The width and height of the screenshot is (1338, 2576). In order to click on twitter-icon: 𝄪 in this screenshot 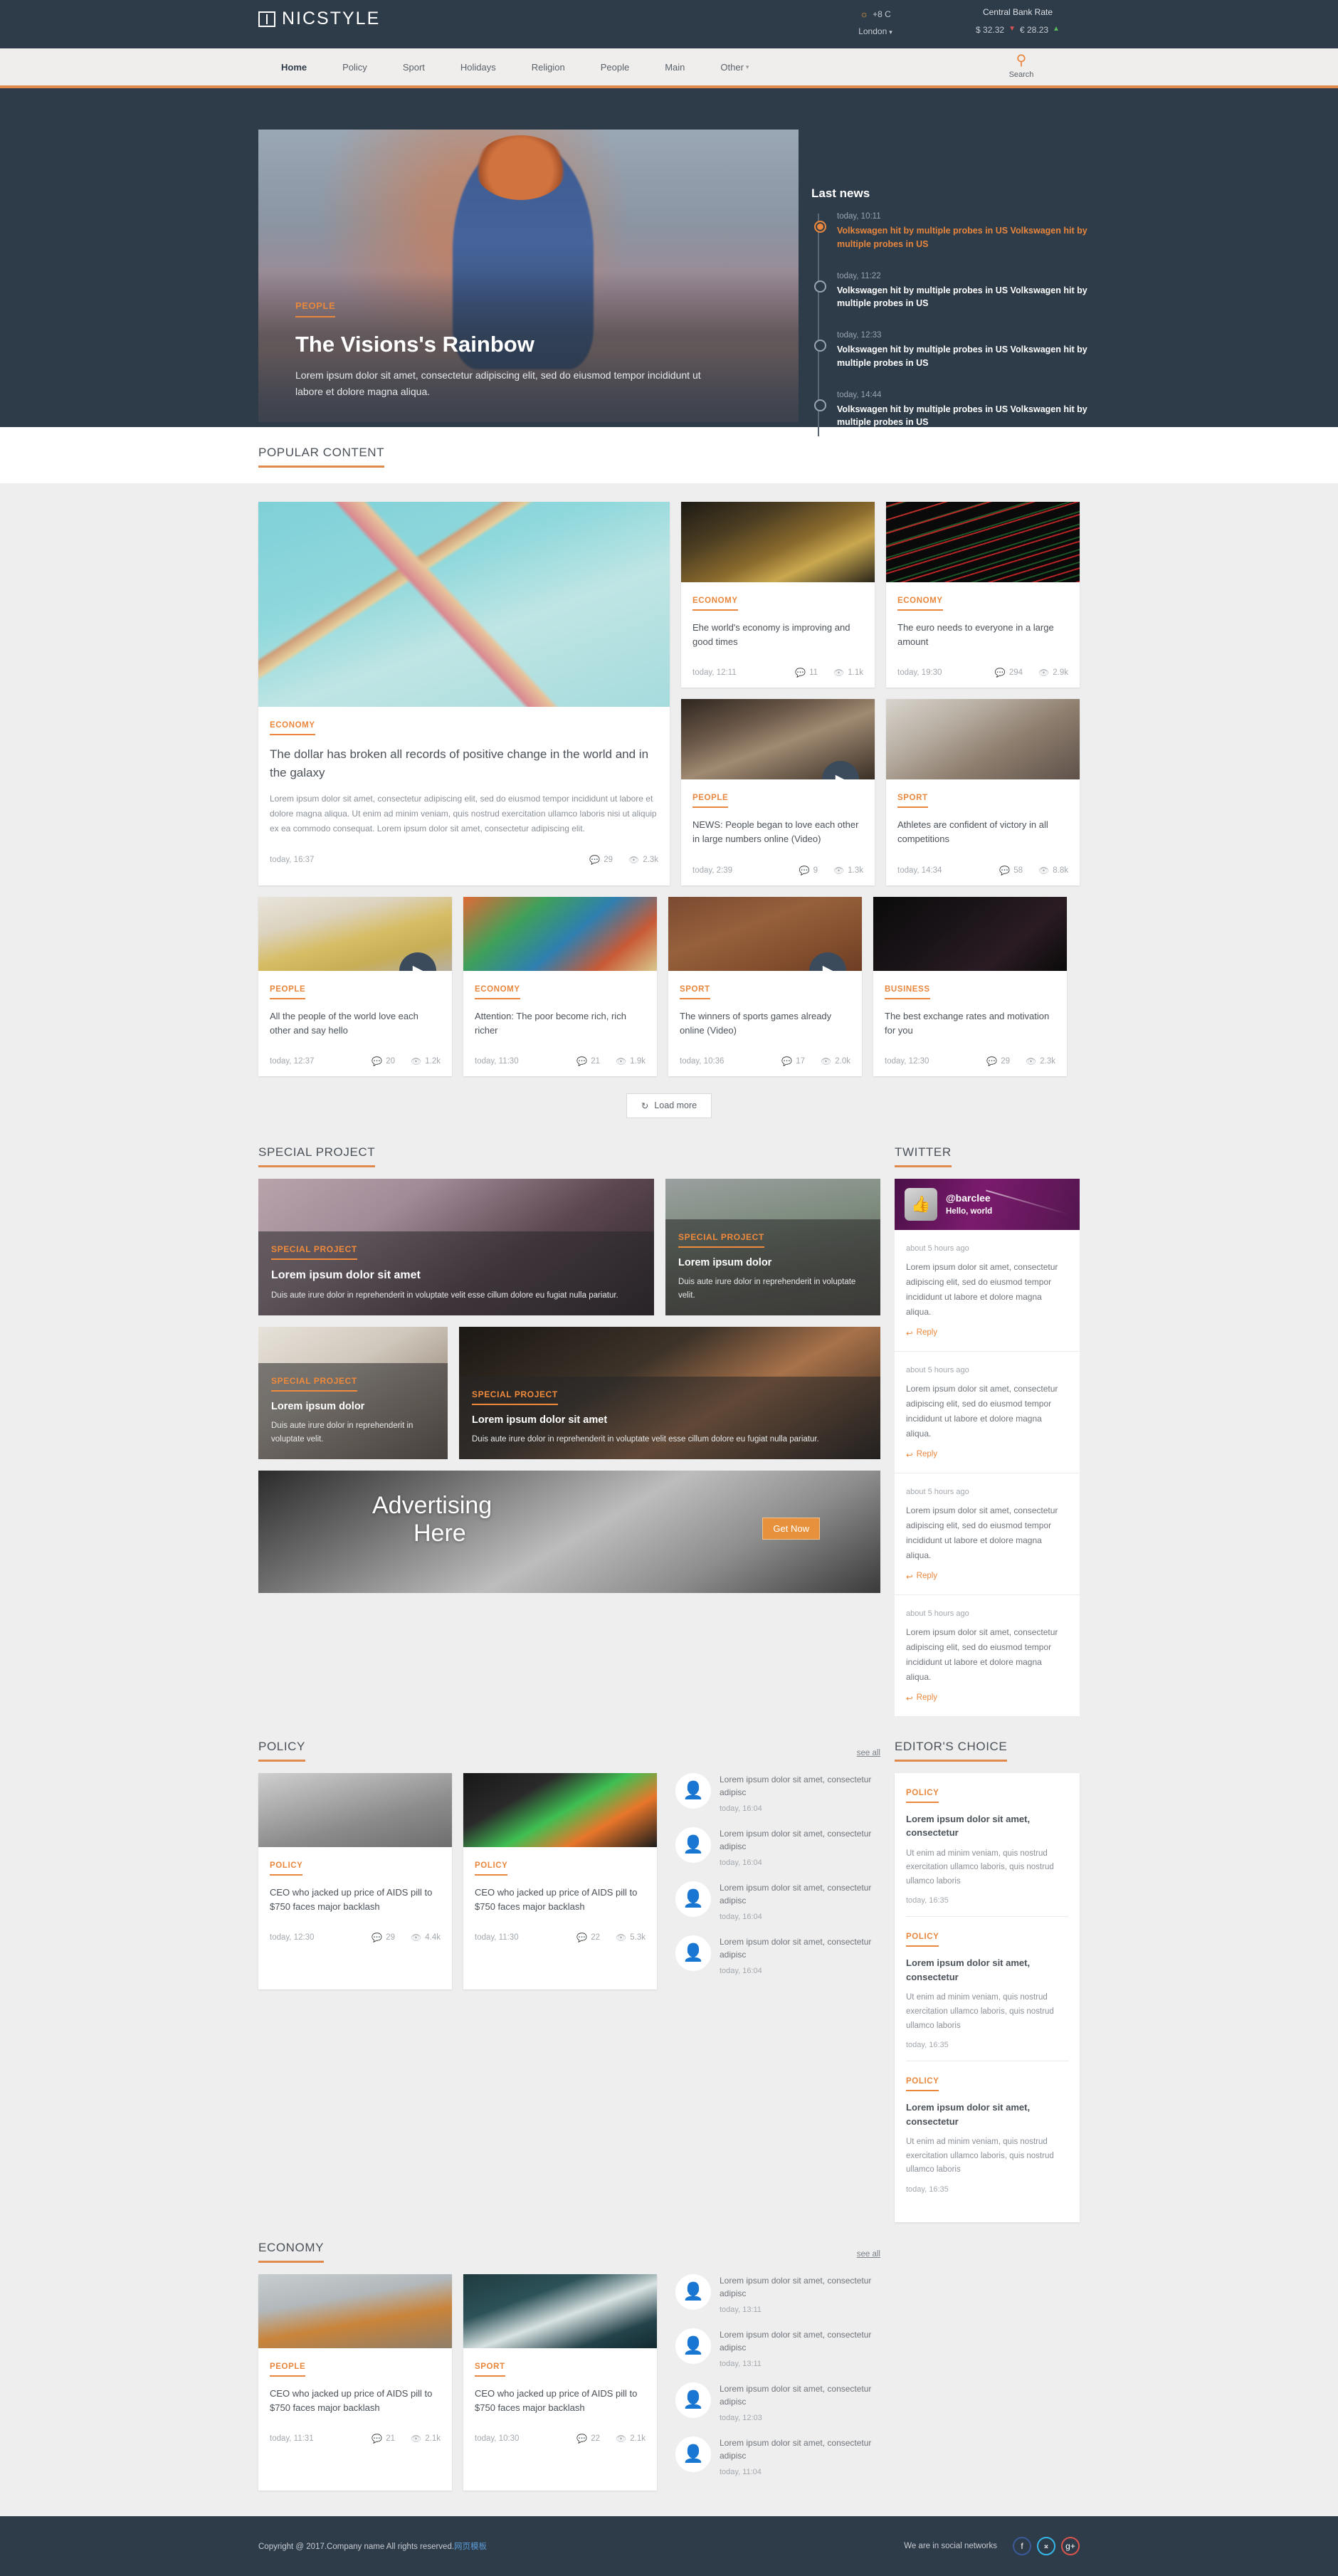, I will do `click(1046, 2545)`.